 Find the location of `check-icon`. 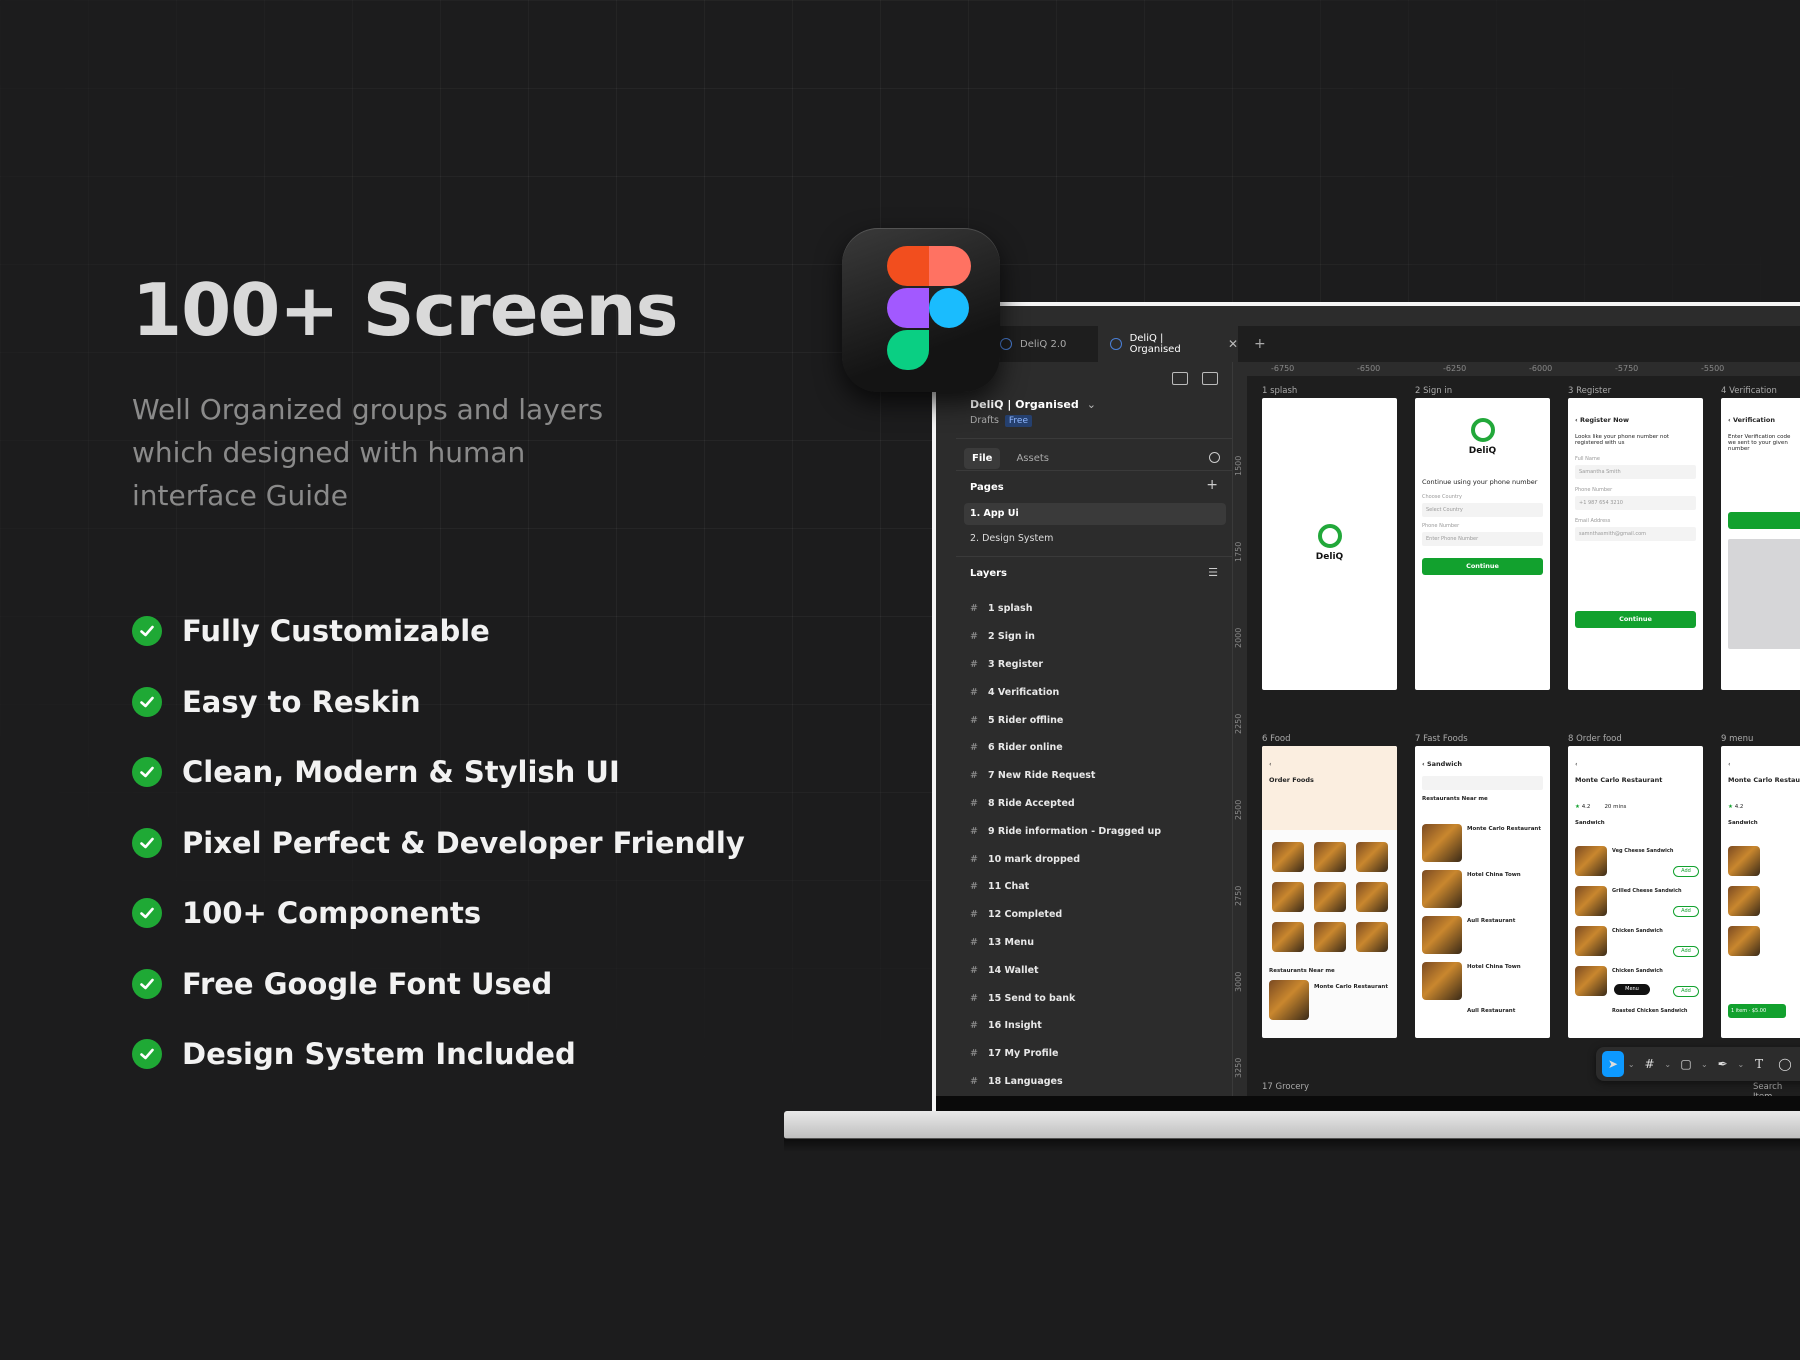

check-icon is located at coordinates (147, 842).